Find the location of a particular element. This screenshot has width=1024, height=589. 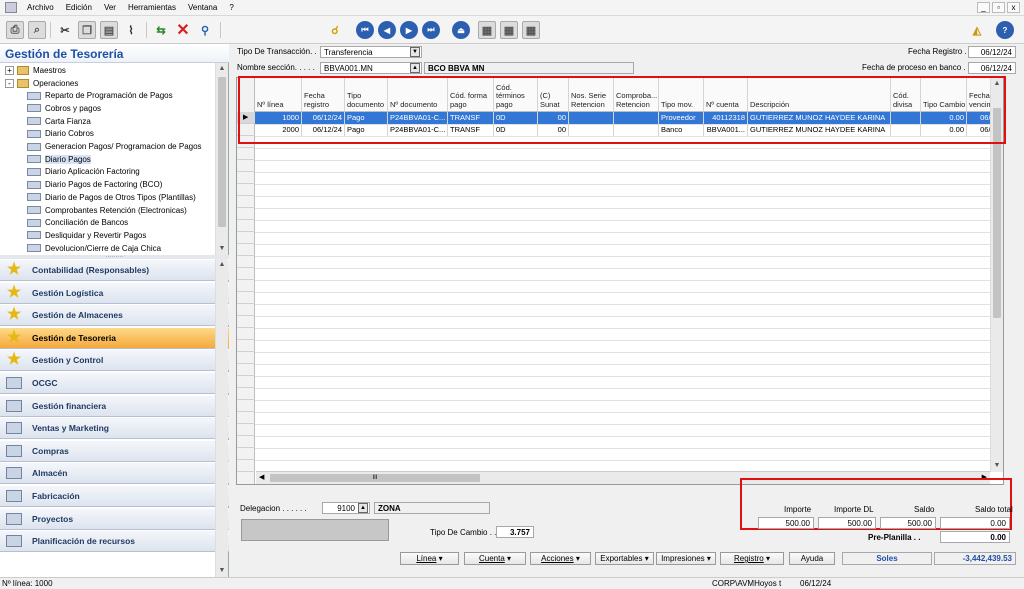

last-record-icon: ⏭ is located at coordinates (431, 30).